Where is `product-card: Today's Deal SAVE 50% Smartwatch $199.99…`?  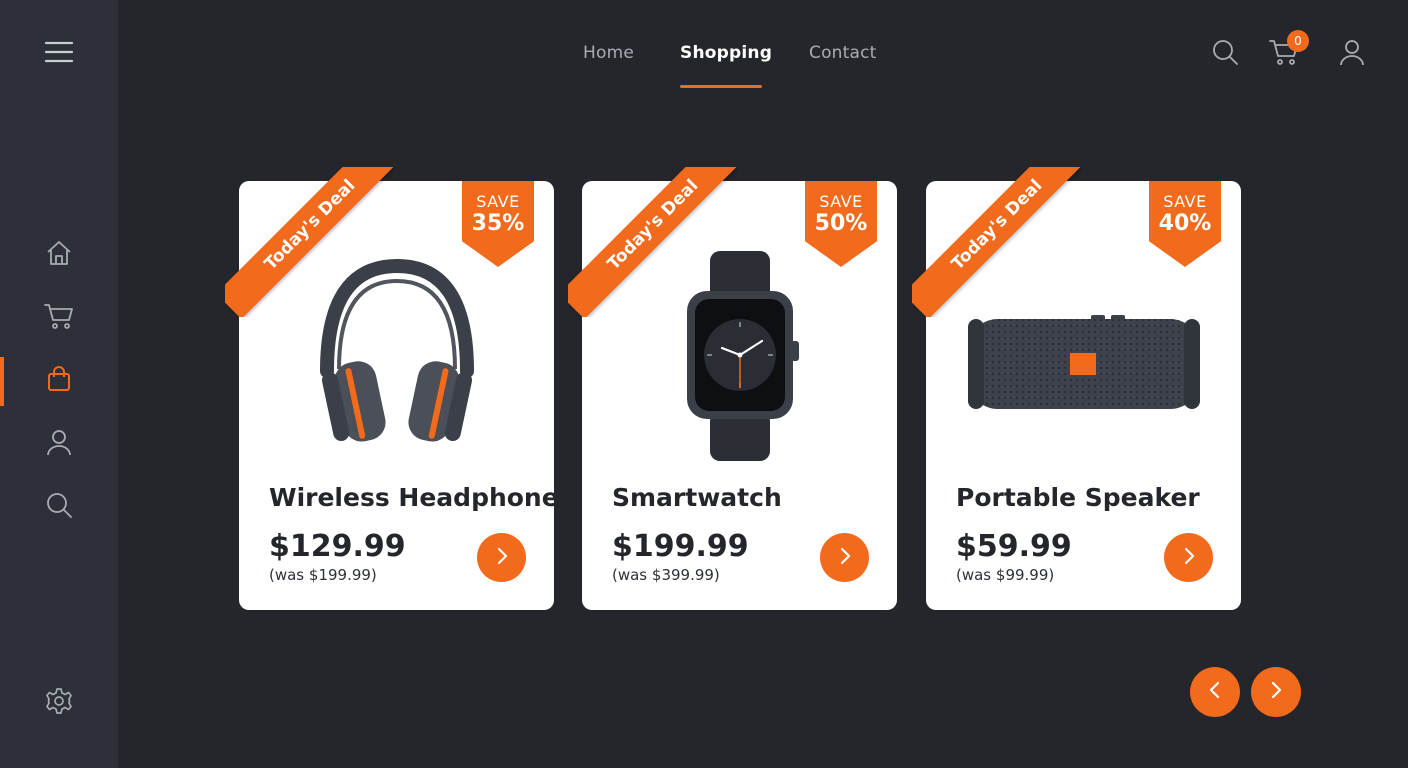
product-card: Today's Deal SAVE 50% Smartwatch $199.99… is located at coordinates (732, 388).